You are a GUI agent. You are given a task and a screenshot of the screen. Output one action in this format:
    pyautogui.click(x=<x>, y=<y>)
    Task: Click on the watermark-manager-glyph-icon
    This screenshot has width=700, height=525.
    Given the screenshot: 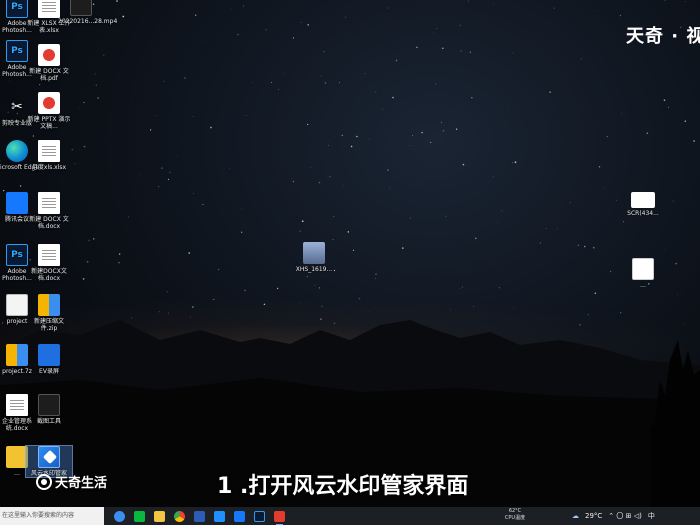 What is the action you would take?
    pyautogui.click(x=49, y=457)
    